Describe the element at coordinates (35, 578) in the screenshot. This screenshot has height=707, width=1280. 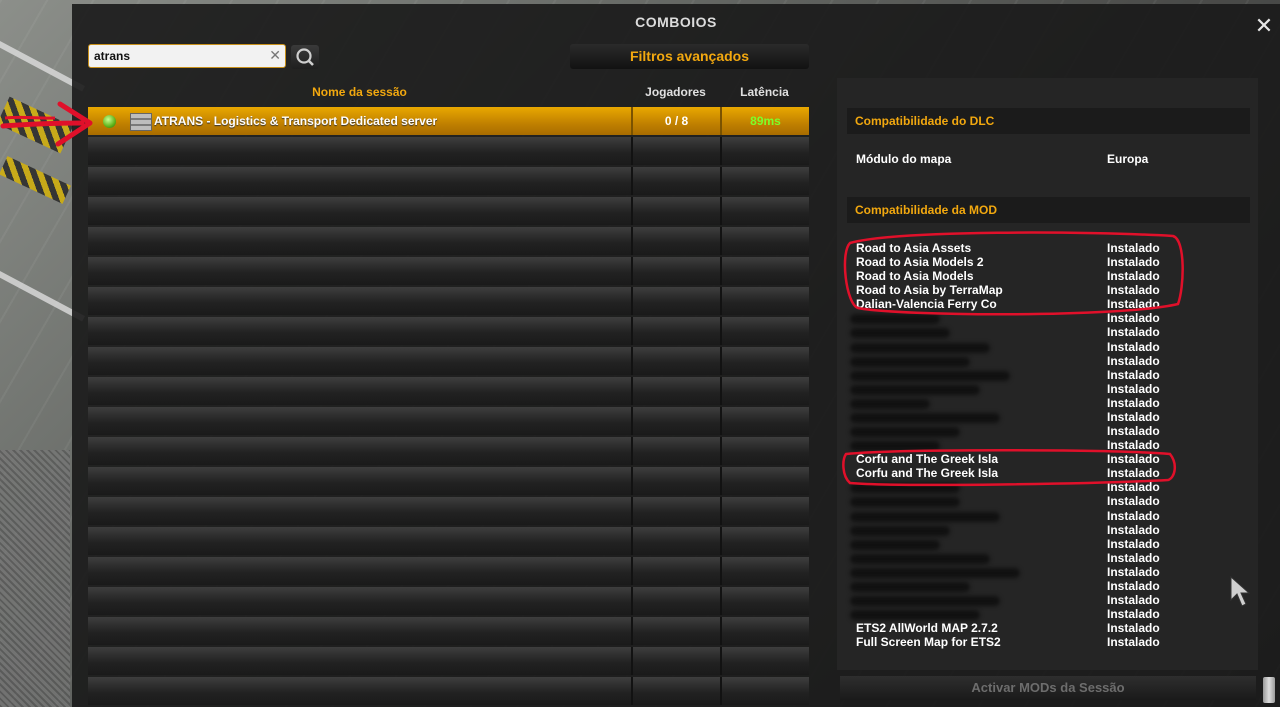
I see `drain-grate` at that location.